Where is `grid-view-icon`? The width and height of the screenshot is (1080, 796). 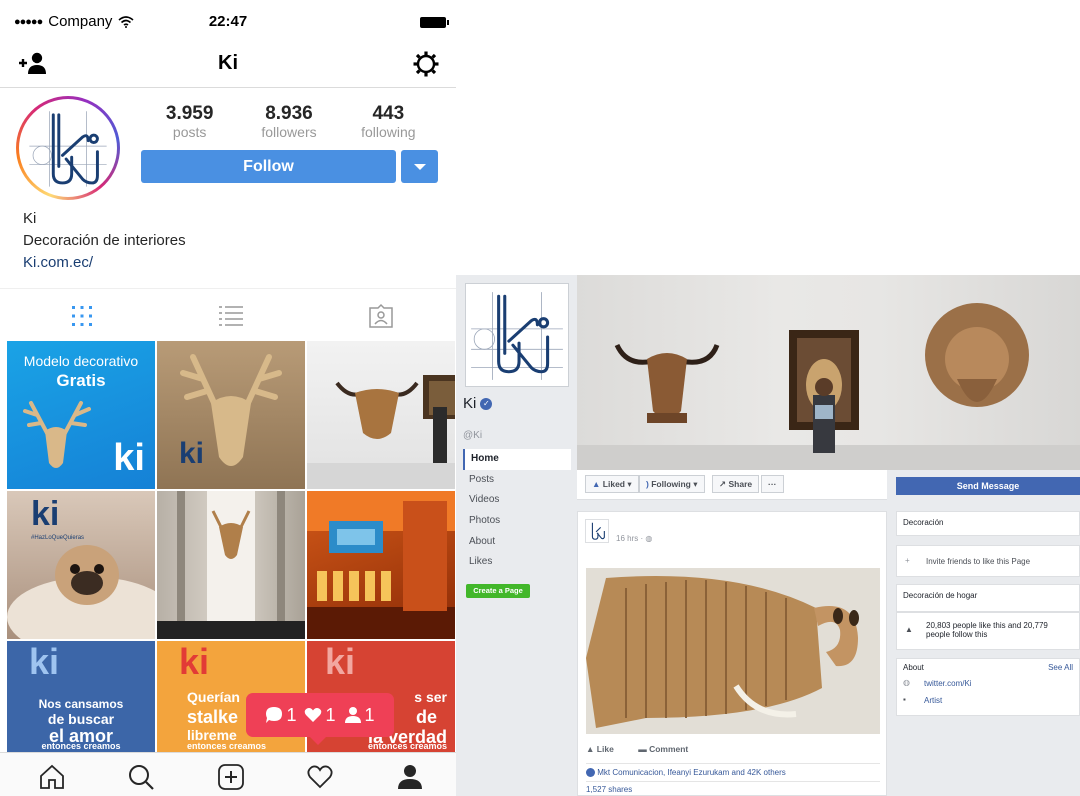 grid-view-icon is located at coordinates (82, 316).